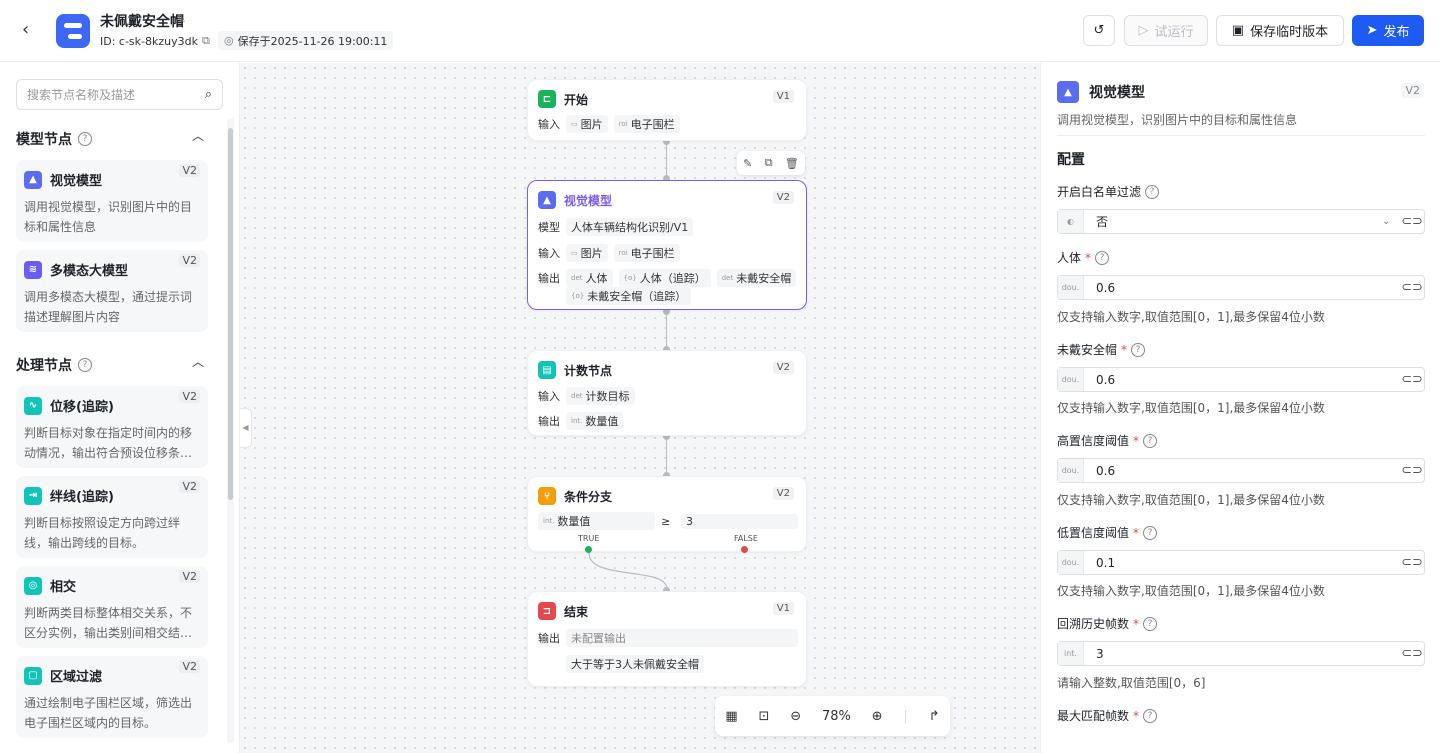 The width and height of the screenshot is (1440, 753). Describe the element at coordinates (1083, 257) in the screenshot. I see `field-label: 人体 *?` at that location.